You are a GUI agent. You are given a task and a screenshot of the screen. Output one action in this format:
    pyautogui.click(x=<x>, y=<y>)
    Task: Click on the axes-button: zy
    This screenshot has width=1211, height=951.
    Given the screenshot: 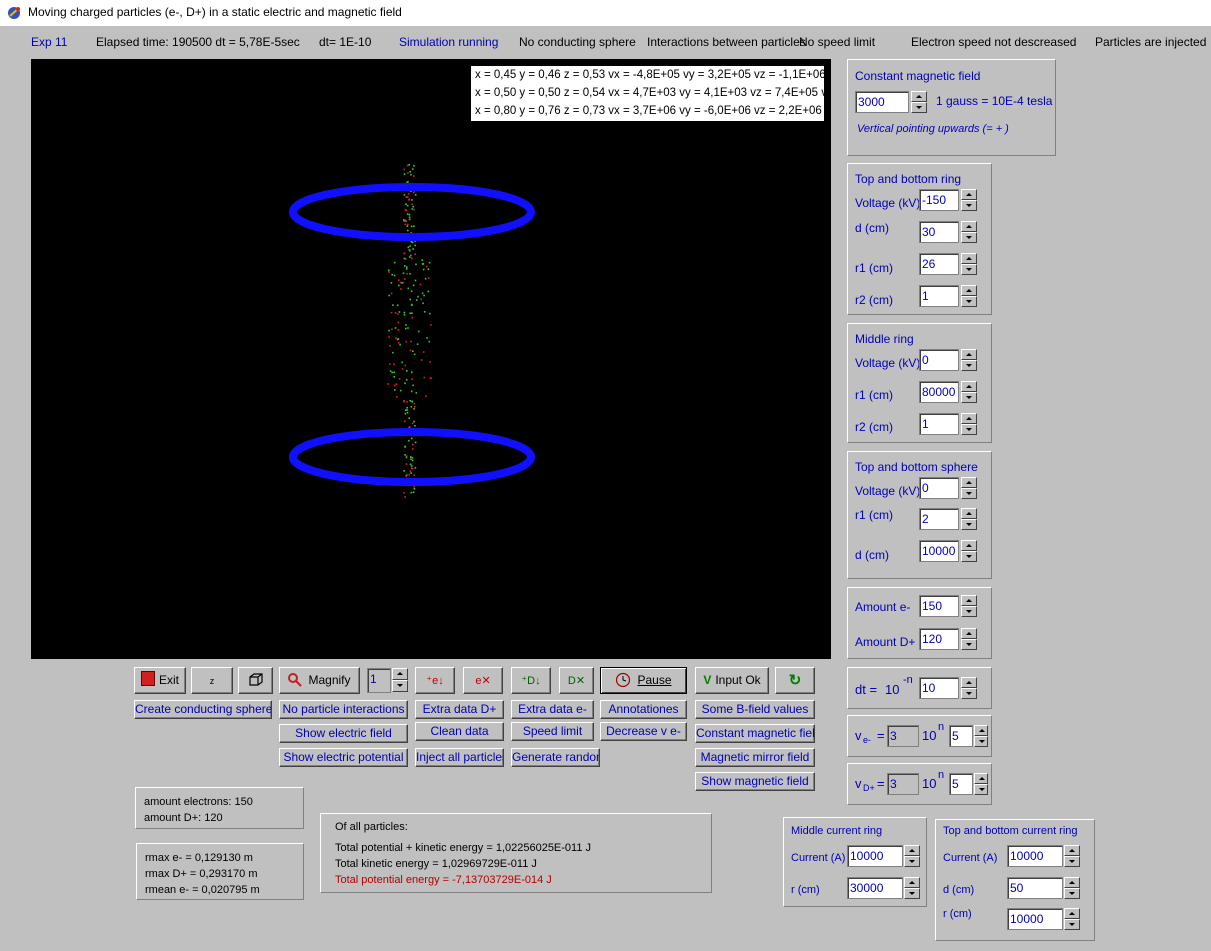 What is the action you would take?
    pyautogui.click(x=212, y=680)
    